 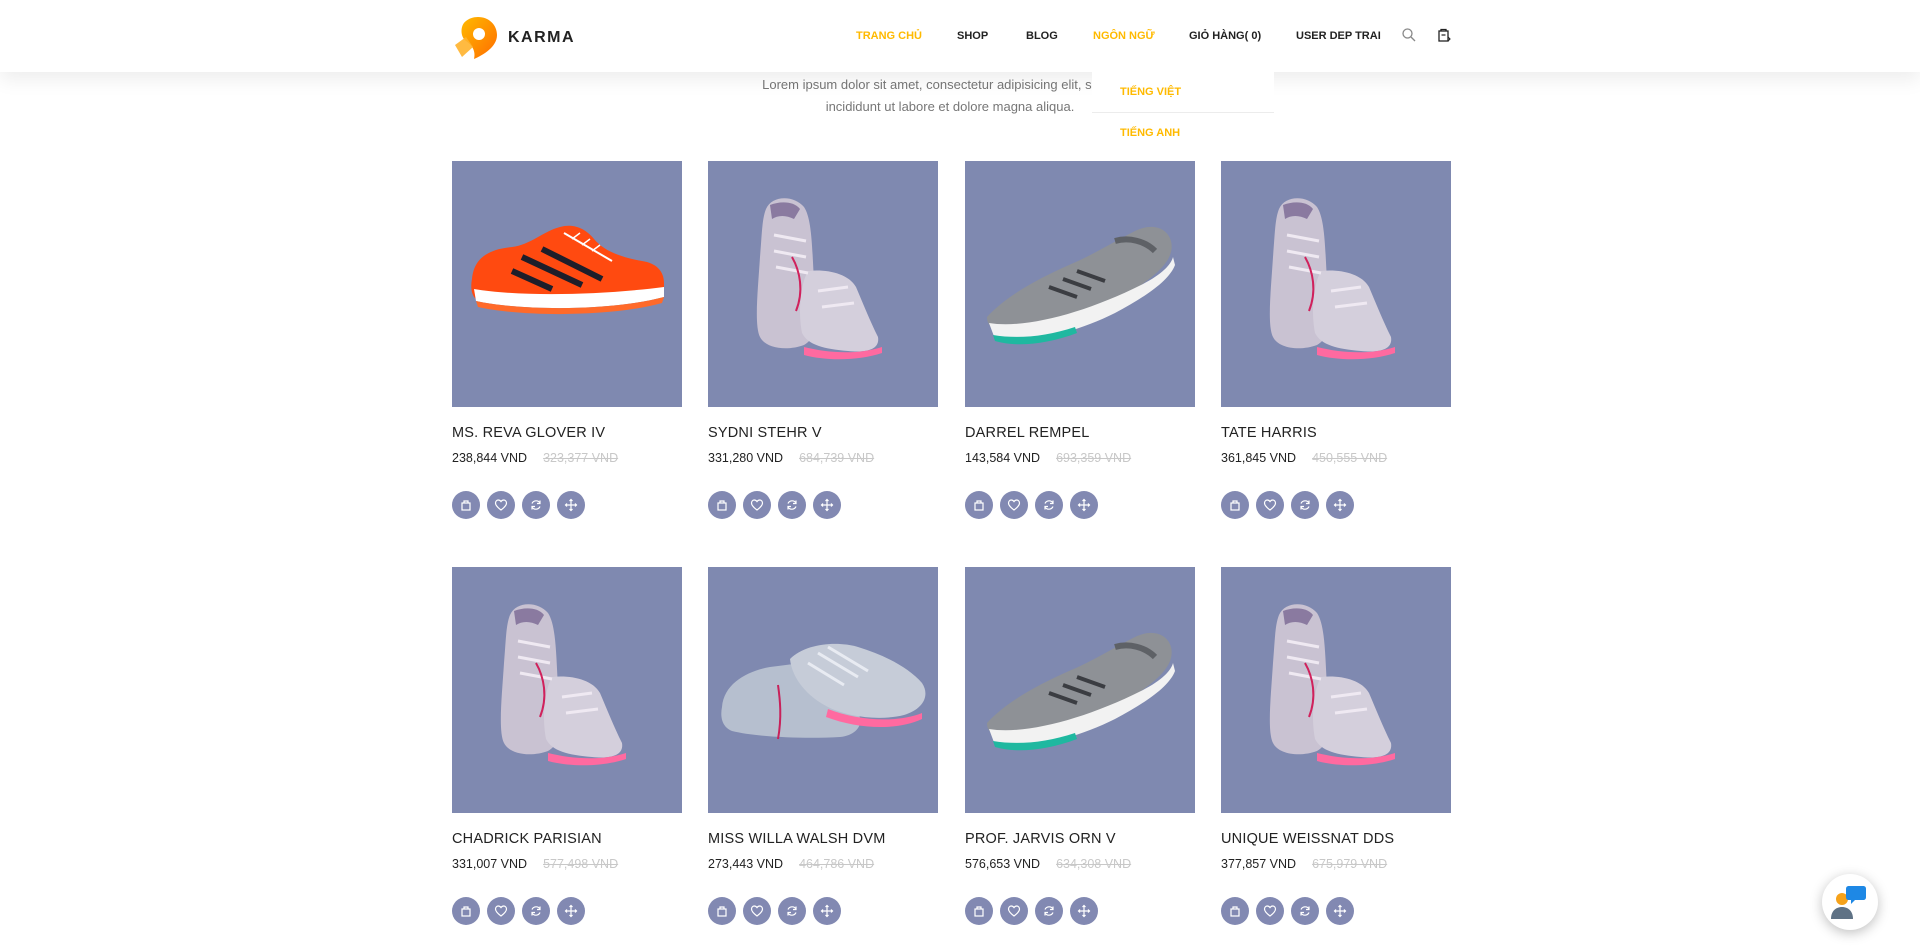 What do you see at coordinates (1409, 35) in the screenshot?
I see `search-icon` at bounding box center [1409, 35].